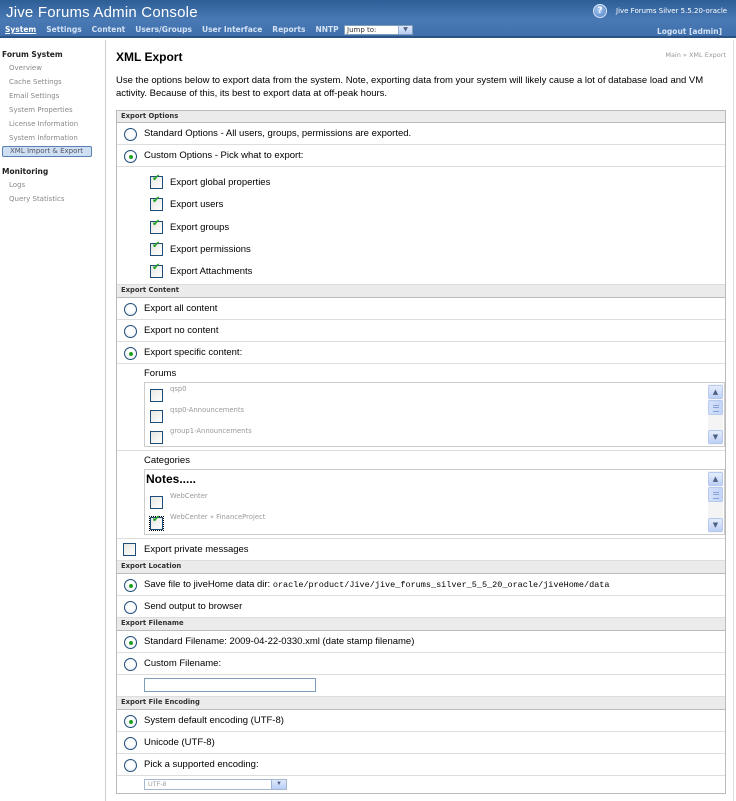 The width and height of the screenshot is (736, 801). I want to click on app-title: Jive Forums Admin Console, so click(102, 12).